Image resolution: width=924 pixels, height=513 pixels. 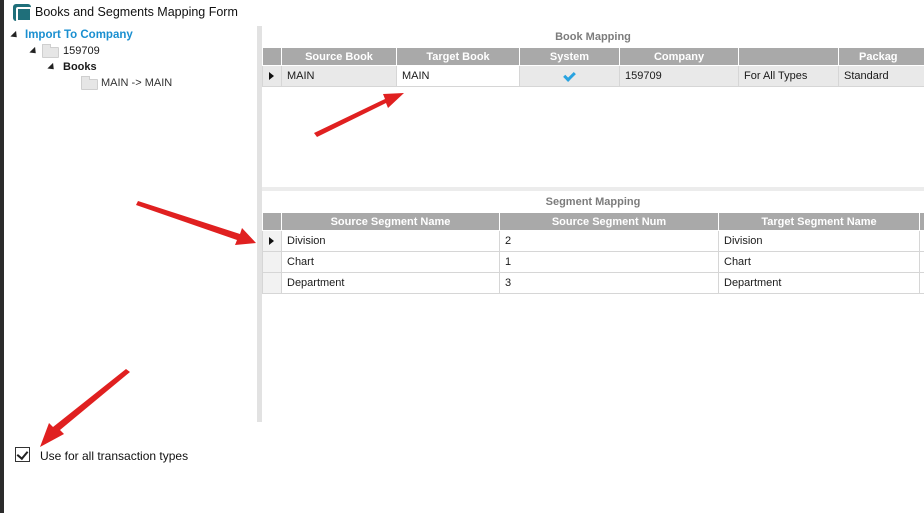 I want to click on cell-type: For All Types, so click(x=788, y=76).